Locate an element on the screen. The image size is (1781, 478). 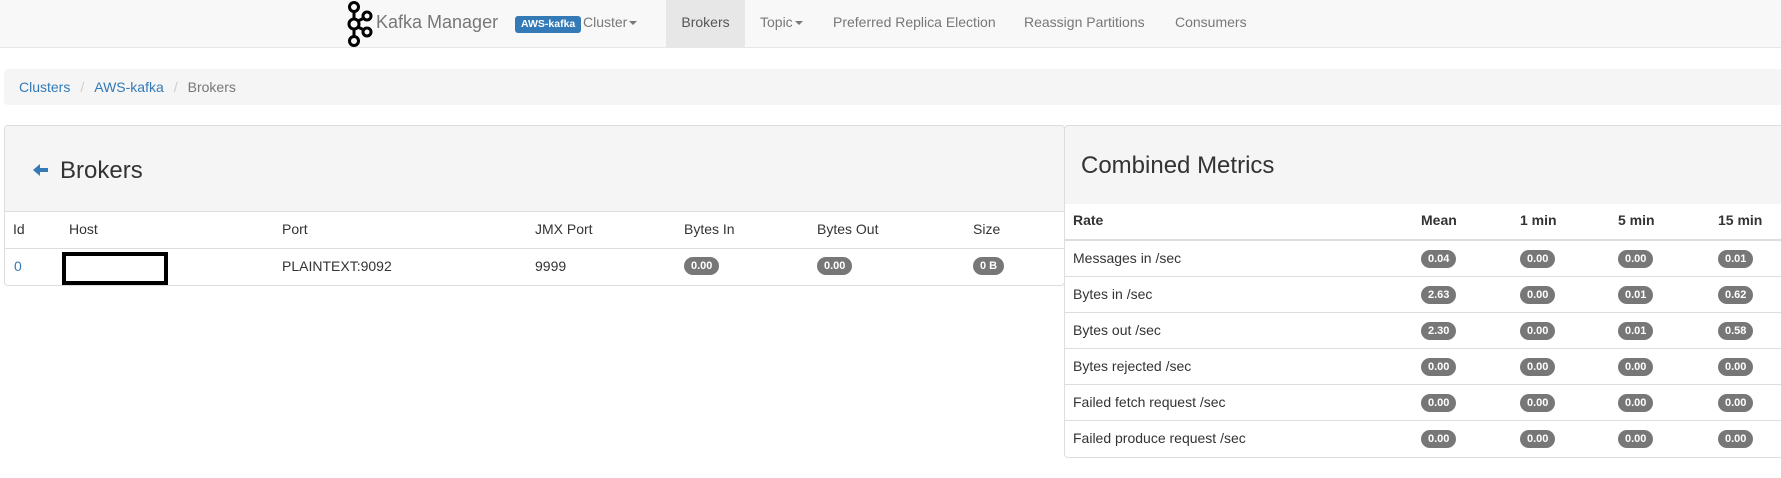
metric-mean-badge: 0.04 is located at coordinates (1439, 259).